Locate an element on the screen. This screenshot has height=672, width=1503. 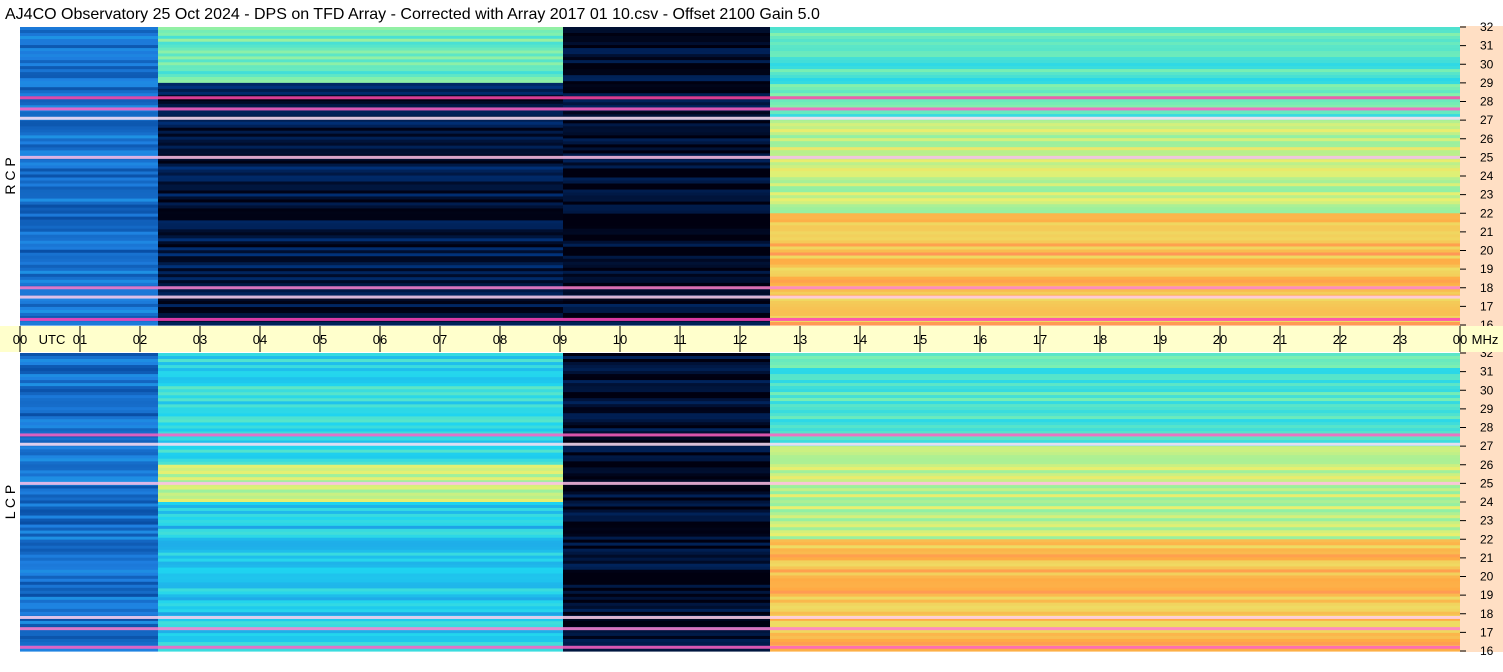
time-tick-label: 11 is located at coordinates (680, 339).